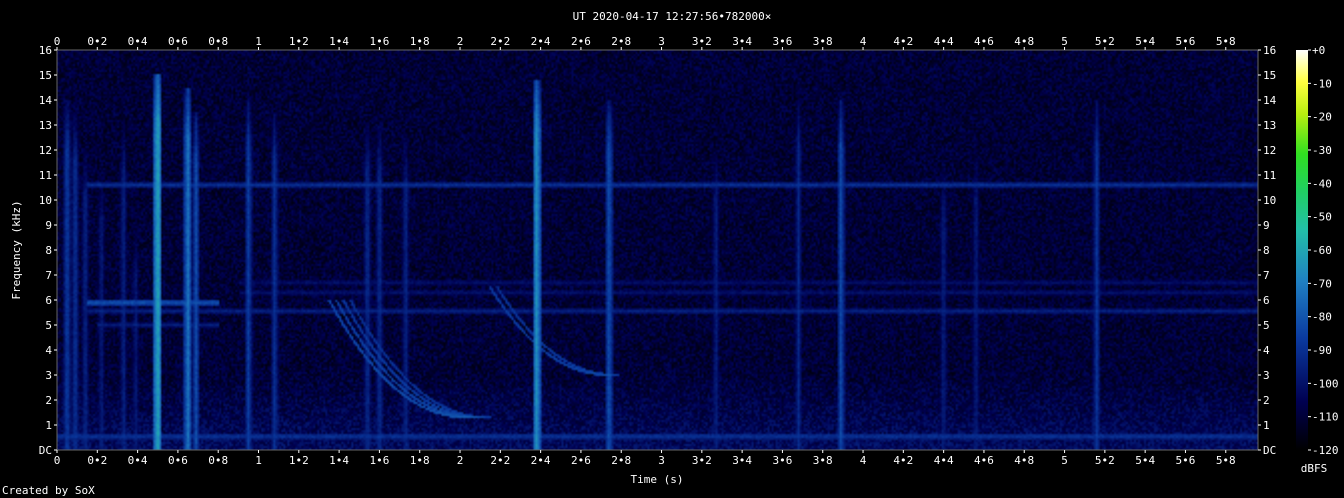 The width and height of the screenshot is (1344, 498). What do you see at coordinates (48, 425) in the screenshot?
I see `y-tick-left-label: 1` at bounding box center [48, 425].